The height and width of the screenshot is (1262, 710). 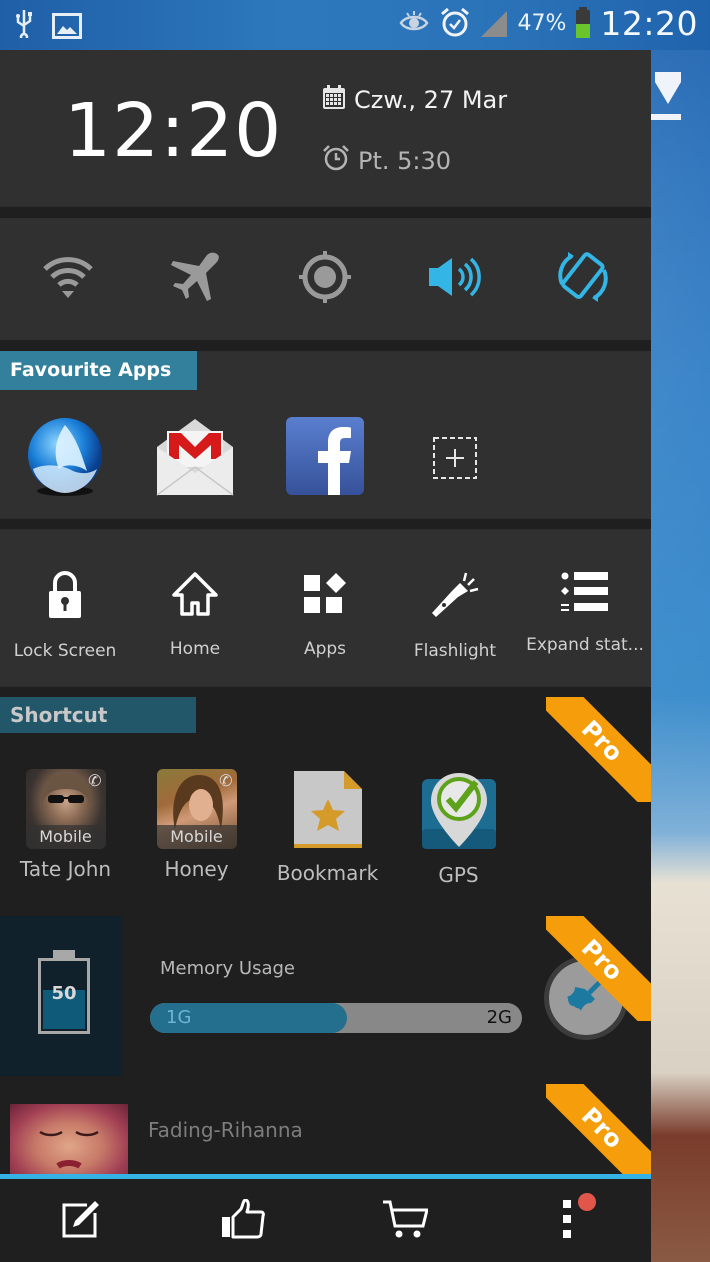 What do you see at coordinates (65, 597) in the screenshot?
I see `lock-icon` at bounding box center [65, 597].